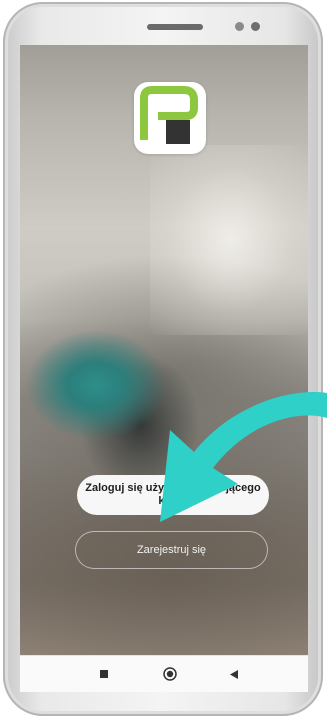 The height and width of the screenshot is (720, 327). Describe the element at coordinates (229, 240) in the screenshot. I see `background-photo` at that location.